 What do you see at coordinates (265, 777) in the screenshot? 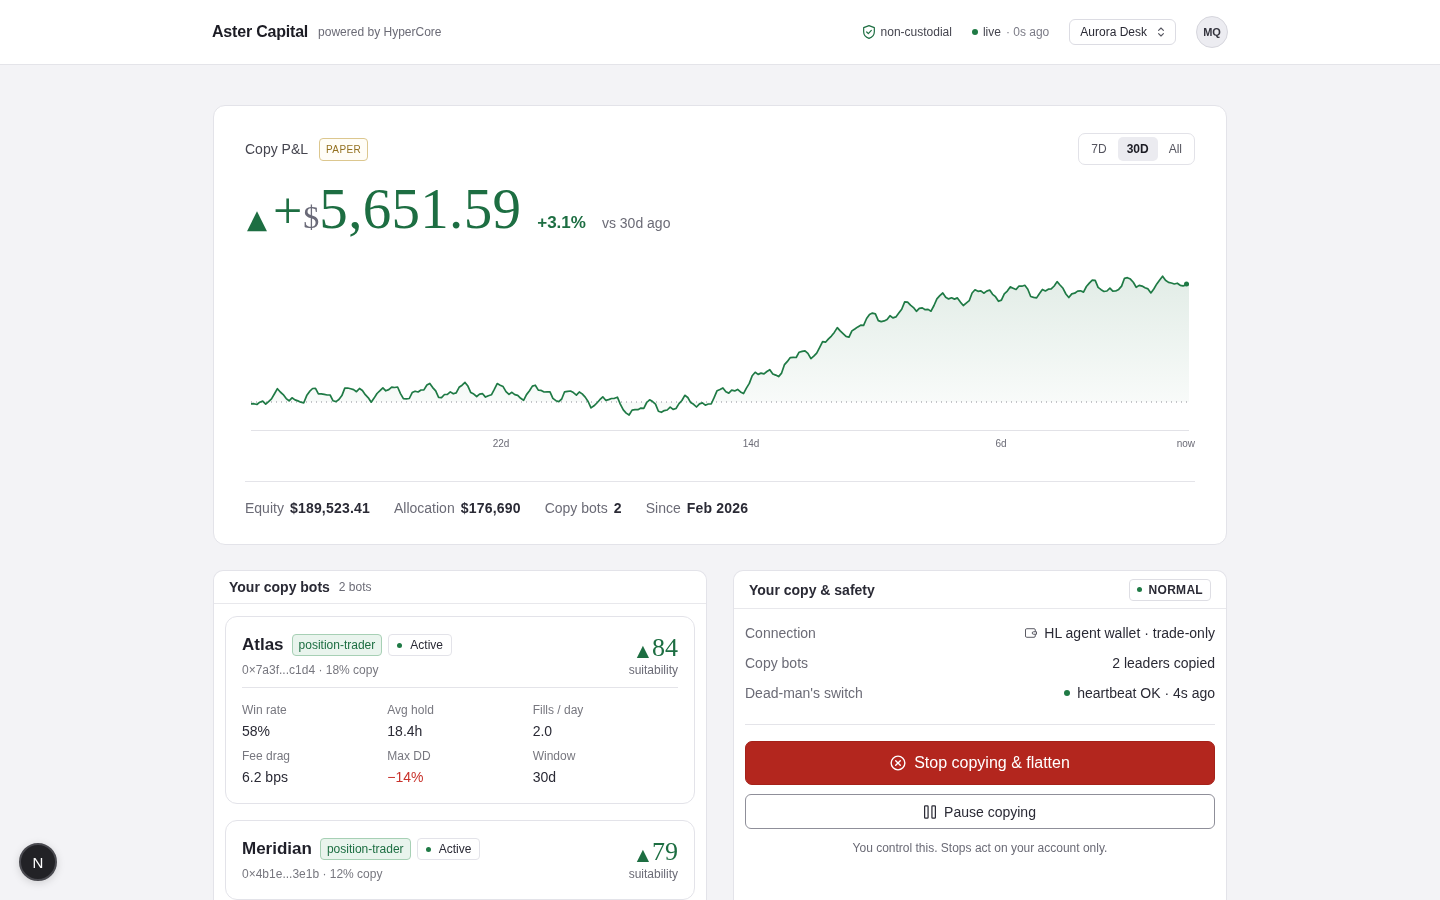
I see `metric-value: 6.2 bps` at bounding box center [265, 777].